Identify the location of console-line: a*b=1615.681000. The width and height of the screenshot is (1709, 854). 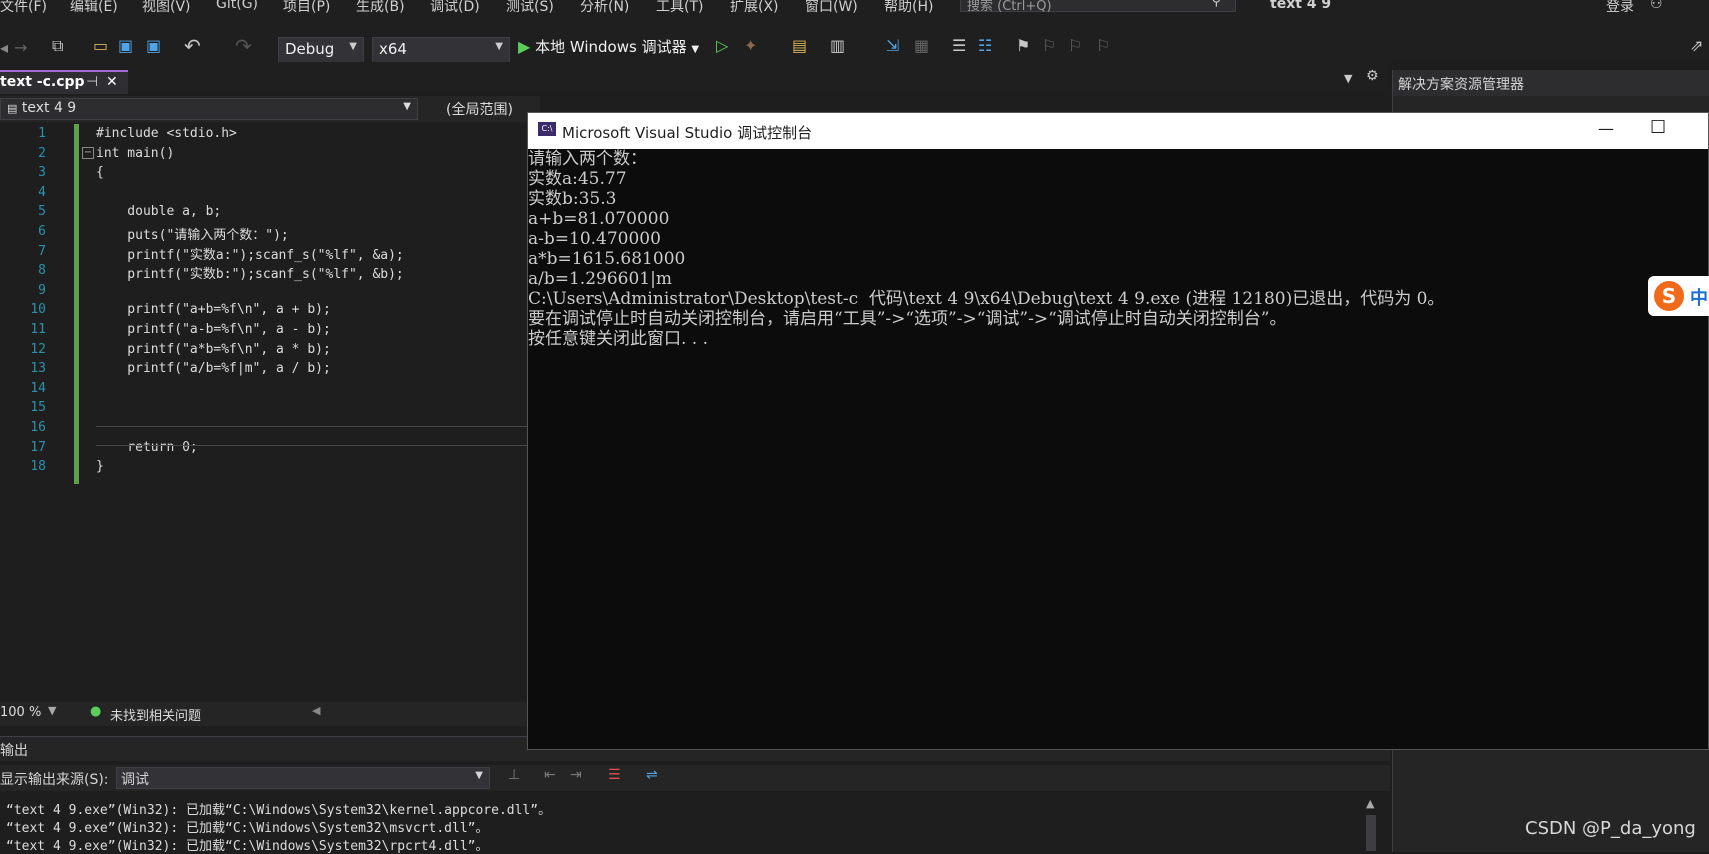
(607, 259).